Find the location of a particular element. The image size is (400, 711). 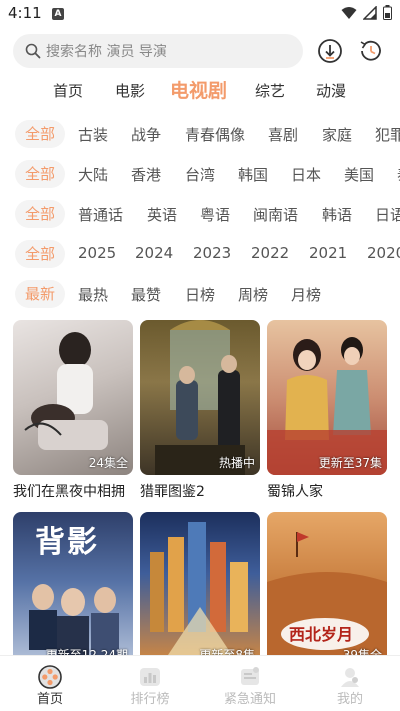

nav-home: 首页 is located at coordinates (50, 683).